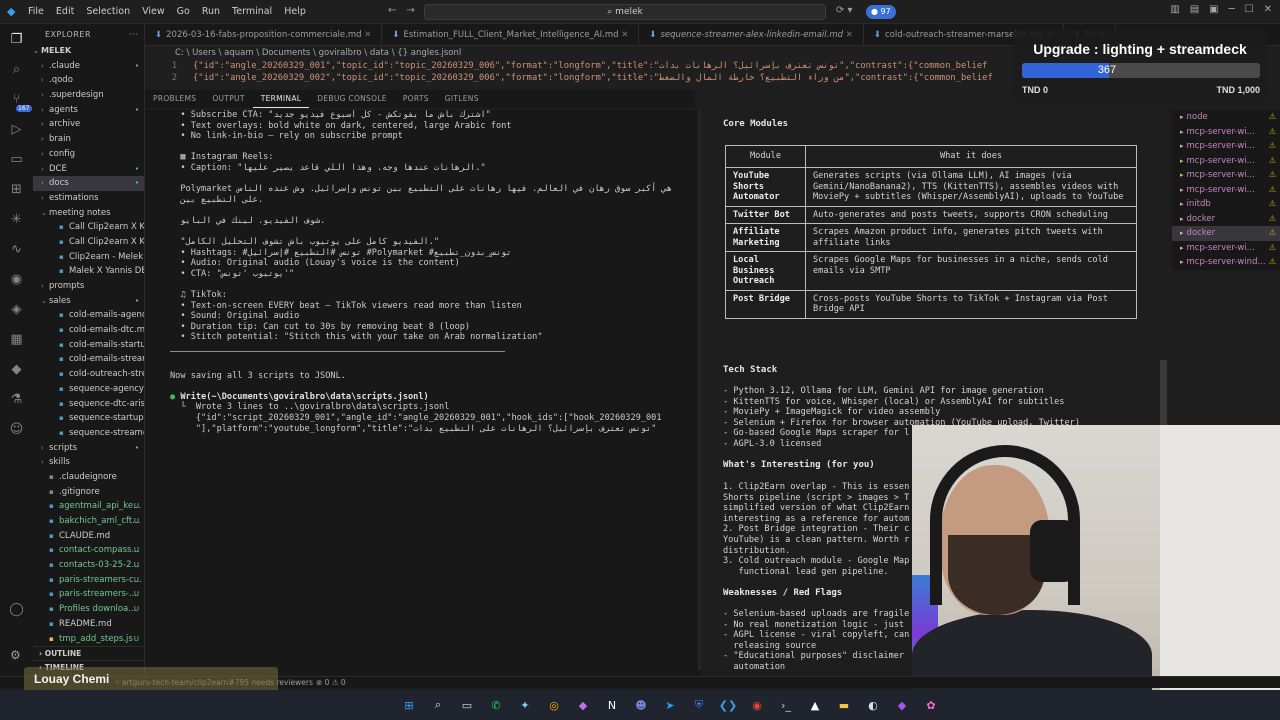 Image resolution: width=1280 pixels, height=720 pixels. Describe the element at coordinates (17, 69) in the screenshot. I see `search-icon: ⌕` at that location.